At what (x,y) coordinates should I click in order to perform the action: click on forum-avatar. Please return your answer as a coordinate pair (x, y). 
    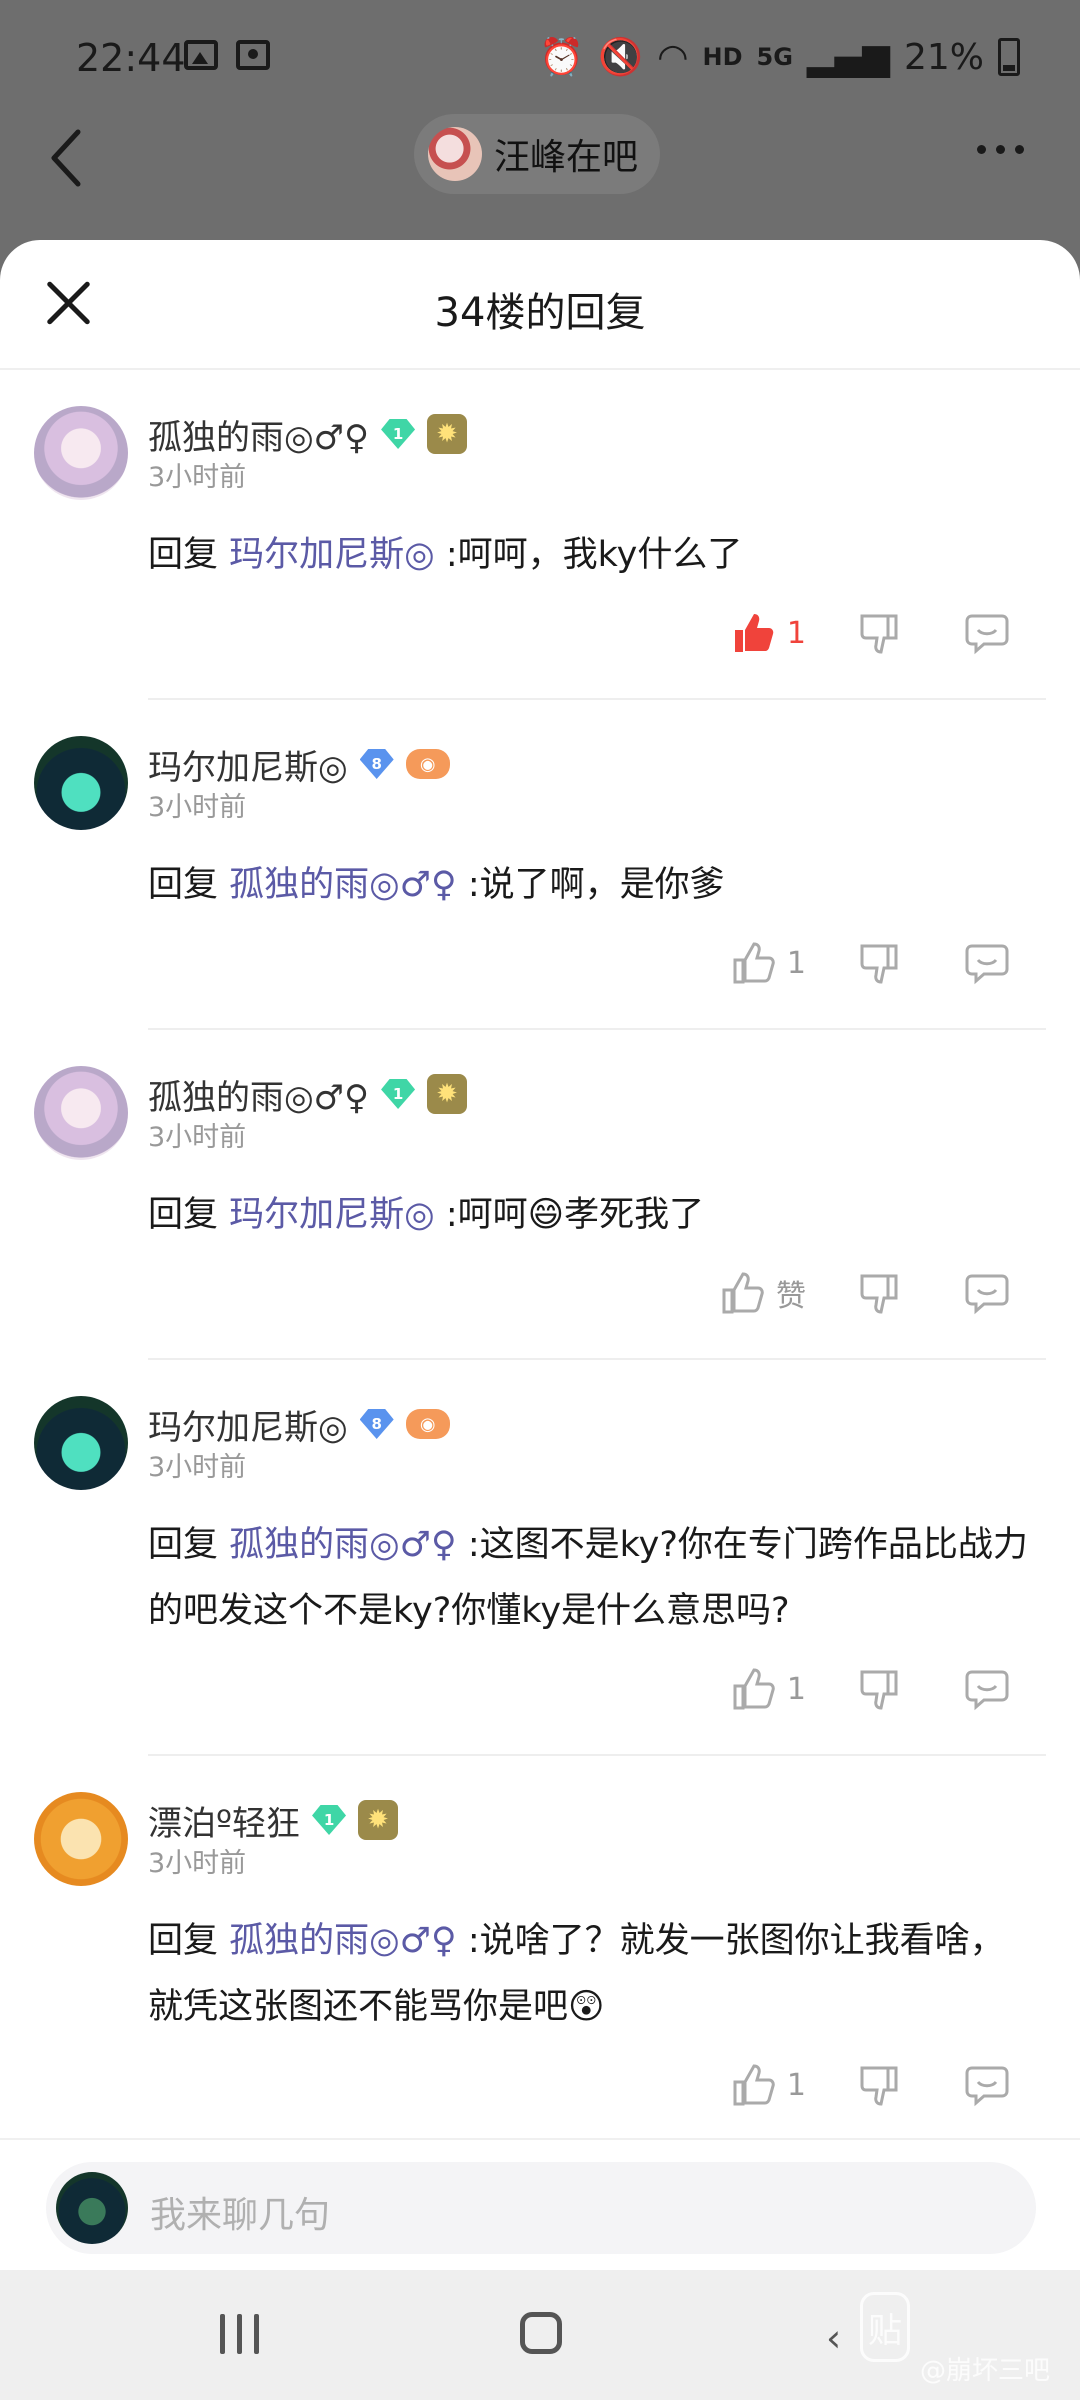
    Looking at the image, I should click on (455, 154).